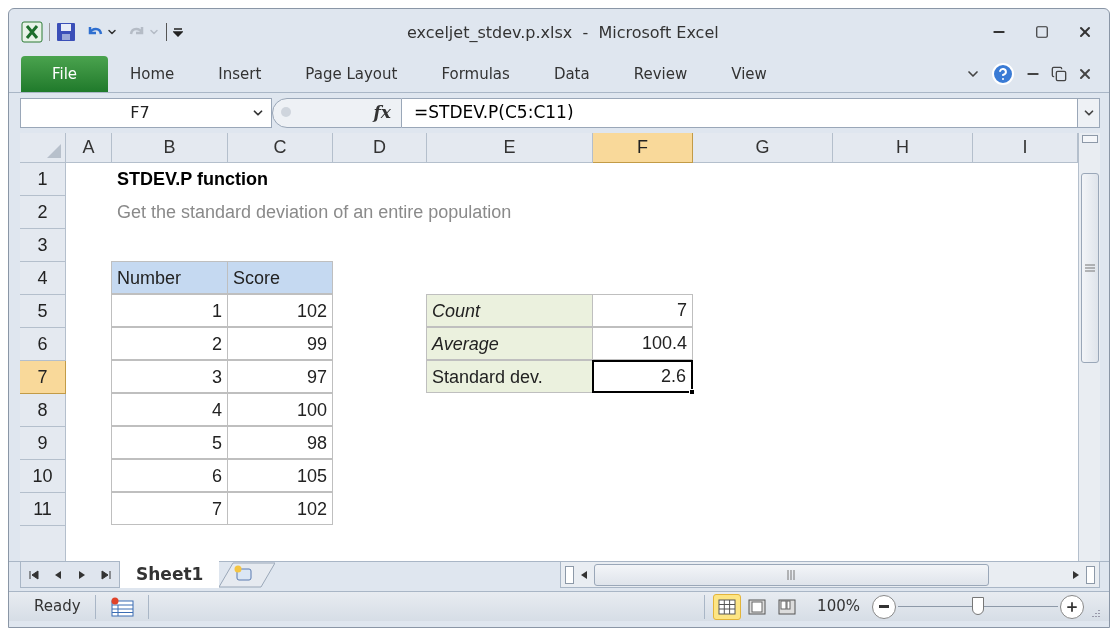  Describe the element at coordinates (571, 74) in the screenshot. I see `ribbon-tab: Data` at that location.